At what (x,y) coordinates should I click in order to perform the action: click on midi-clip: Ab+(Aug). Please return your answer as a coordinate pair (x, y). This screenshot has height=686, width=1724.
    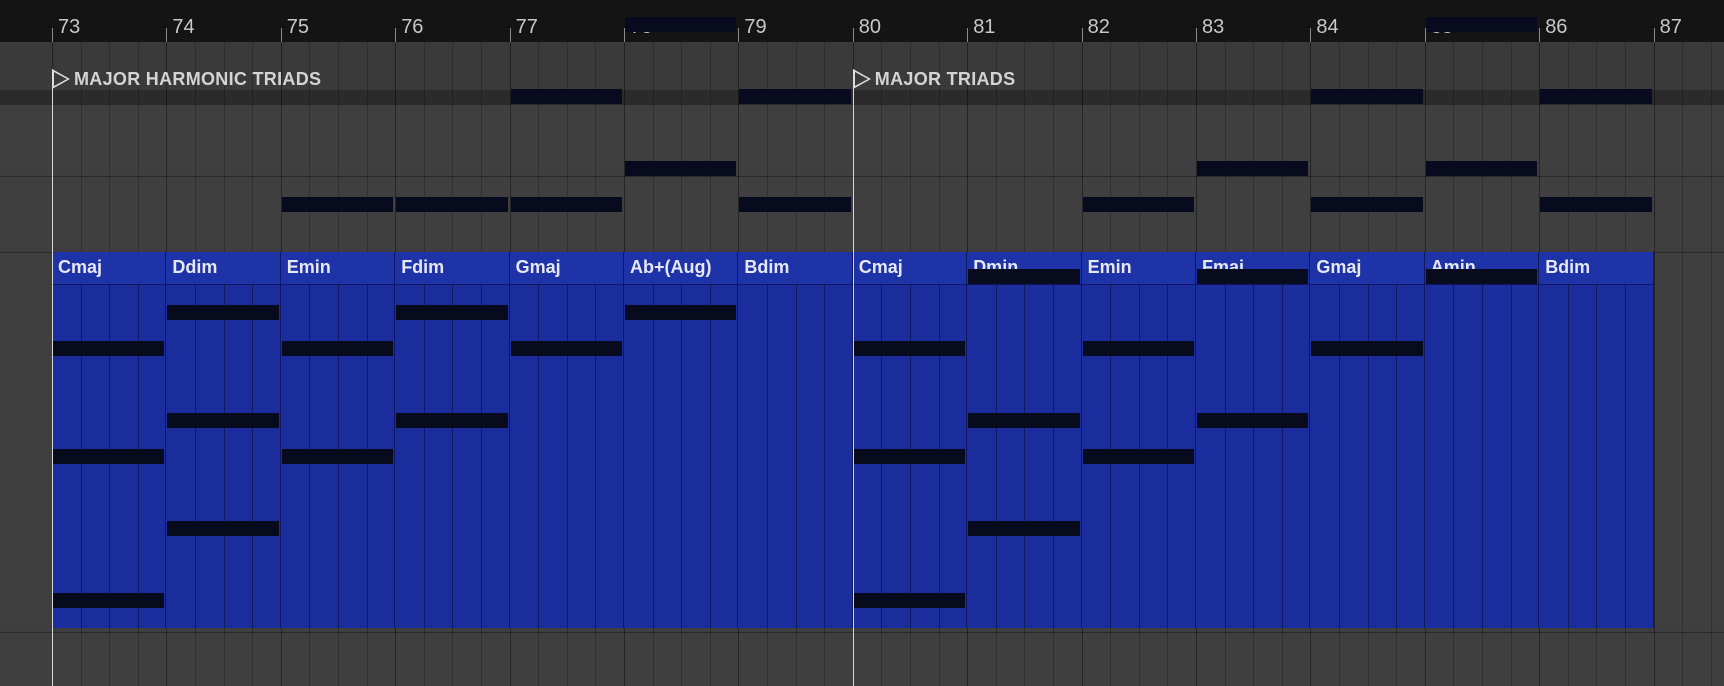
    Looking at the image, I should click on (681, 322).